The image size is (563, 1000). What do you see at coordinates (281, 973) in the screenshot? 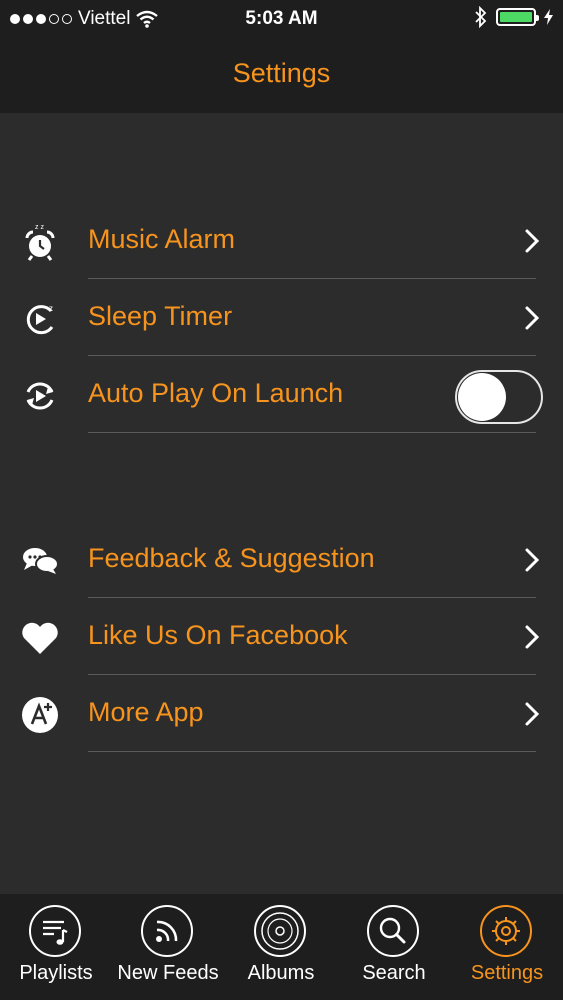
I see `tab-label: Albums` at bounding box center [281, 973].